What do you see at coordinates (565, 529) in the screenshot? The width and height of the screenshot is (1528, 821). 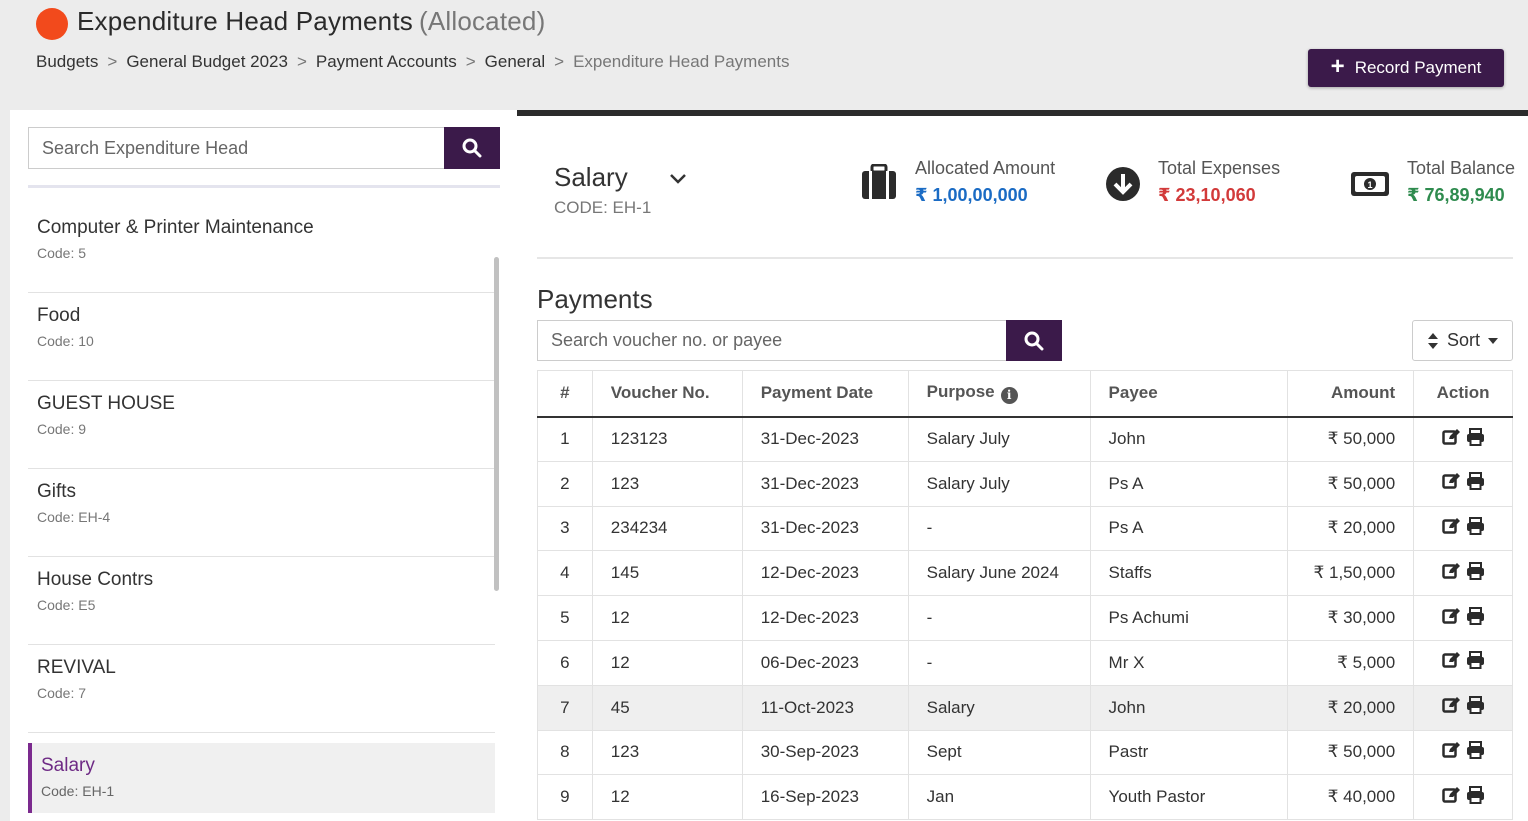 I see `cell-number: 3` at bounding box center [565, 529].